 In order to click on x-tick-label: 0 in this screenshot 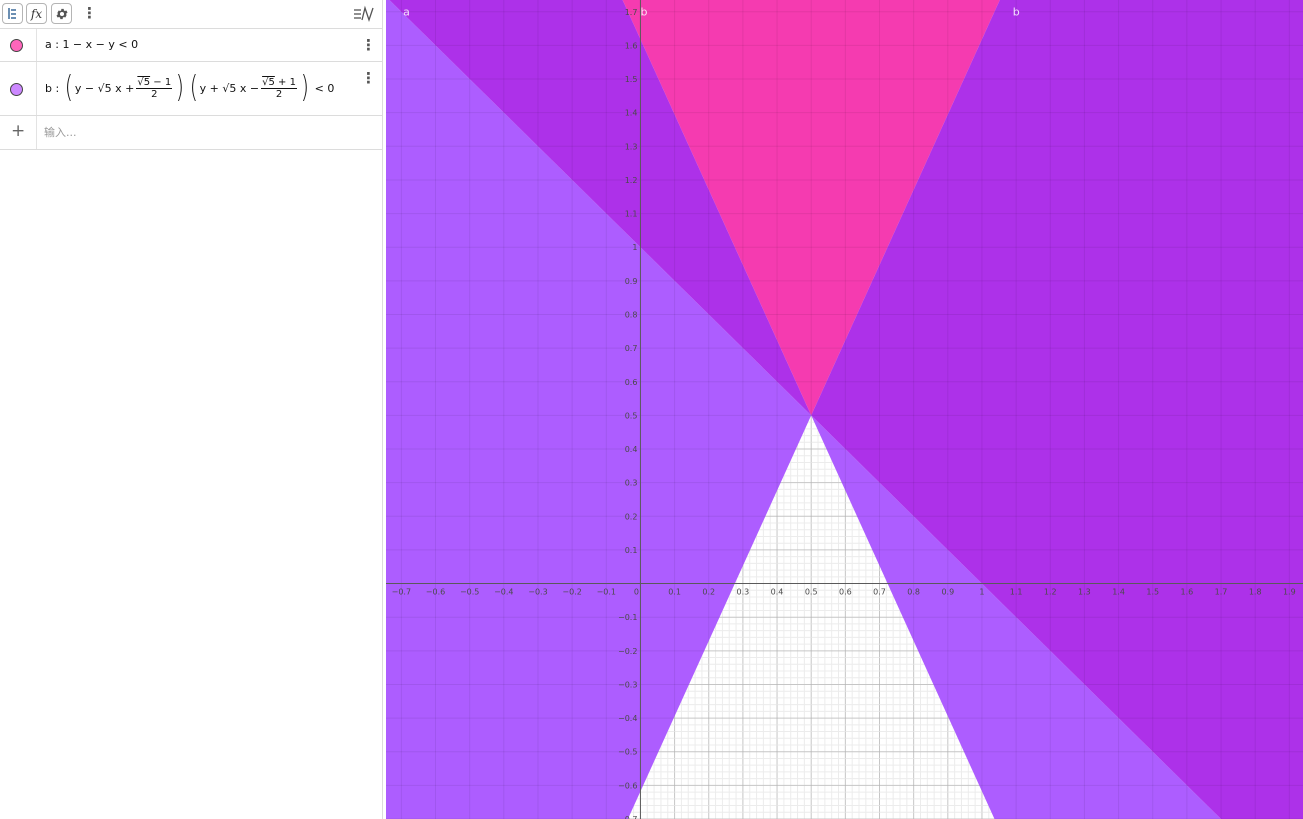, I will do `click(636, 592)`.